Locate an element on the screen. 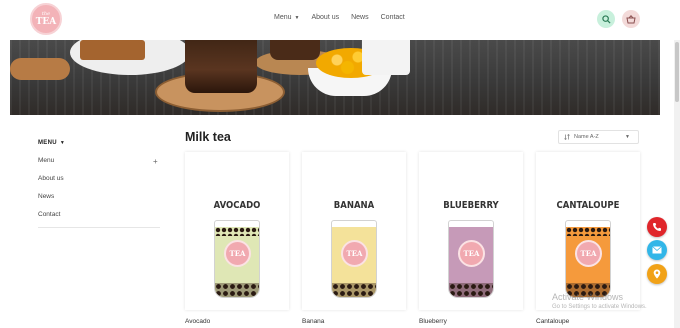 The height and width of the screenshot is (328, 680). product-card: AVOCADO TEA is located at coordinates (237, 231).